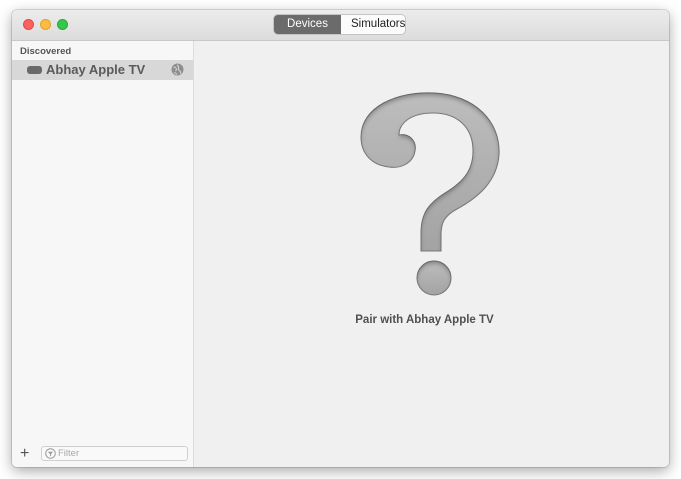 Image resolution: width=681 pixels, height=479 pixels. I want to click on title-bar: Devices Simulators, so click(340, 25).